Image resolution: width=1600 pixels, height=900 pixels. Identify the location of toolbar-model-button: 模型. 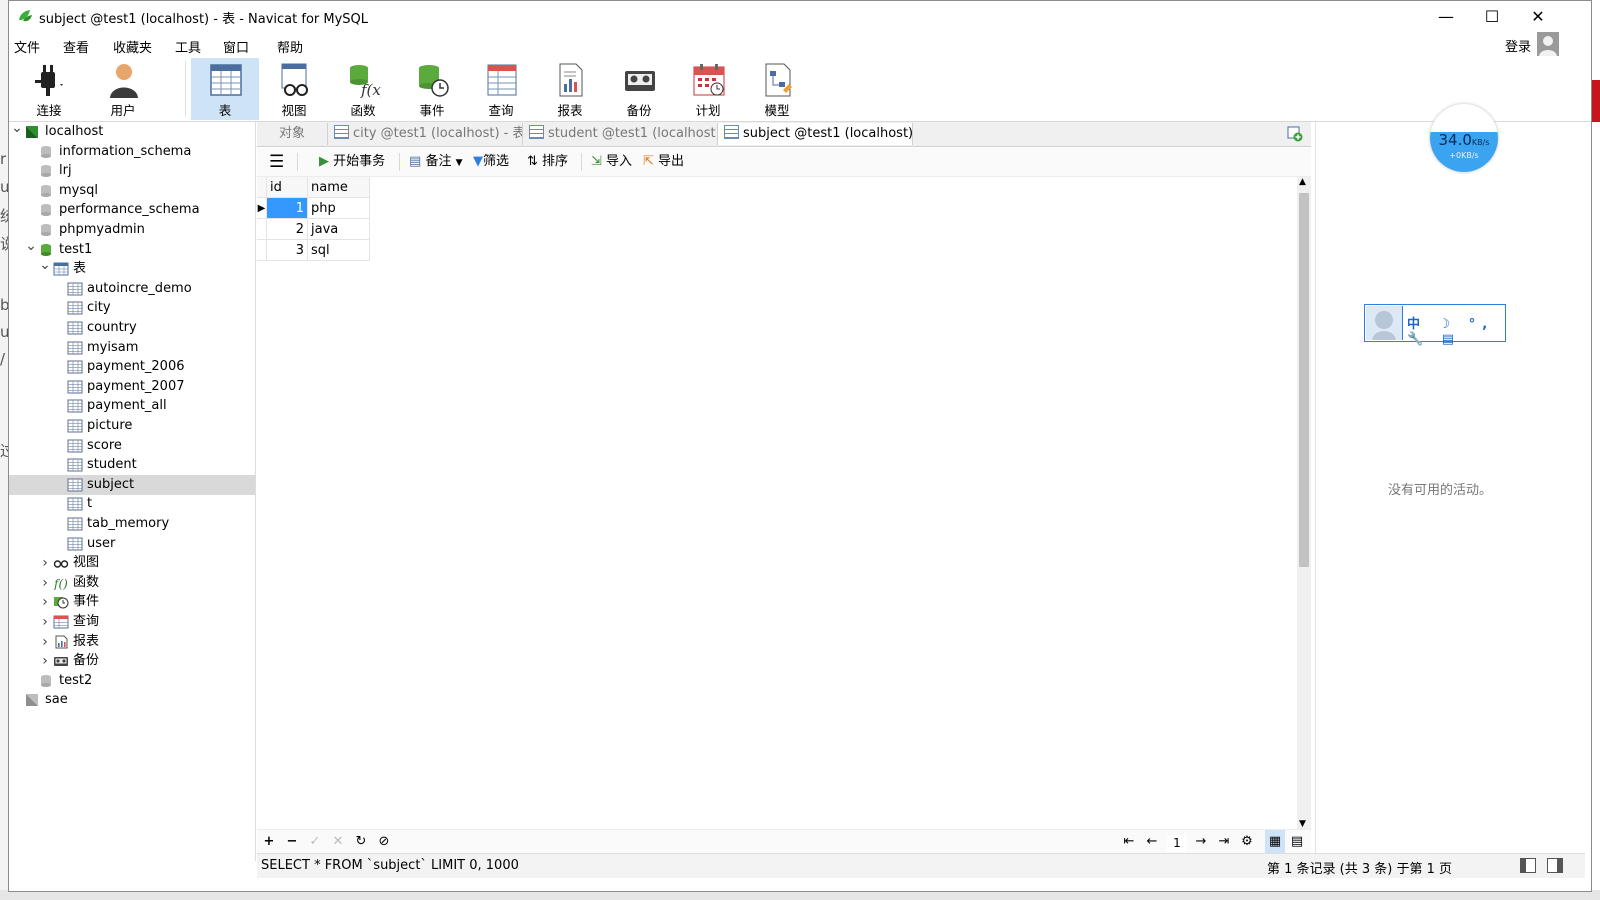
(777, 89).